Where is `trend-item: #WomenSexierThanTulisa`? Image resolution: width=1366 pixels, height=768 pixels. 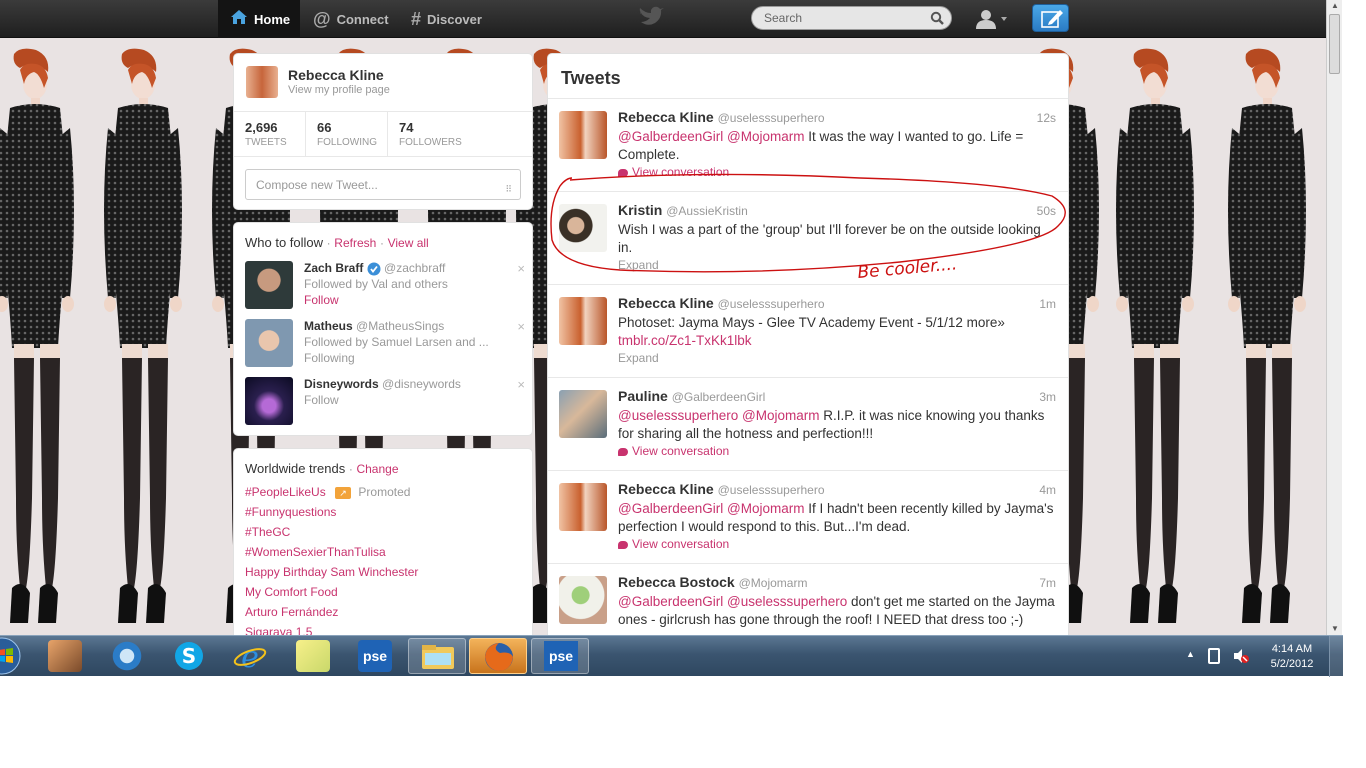
trend-item: #WomenSexierThanTulisa is located at coordinates (315, 552).